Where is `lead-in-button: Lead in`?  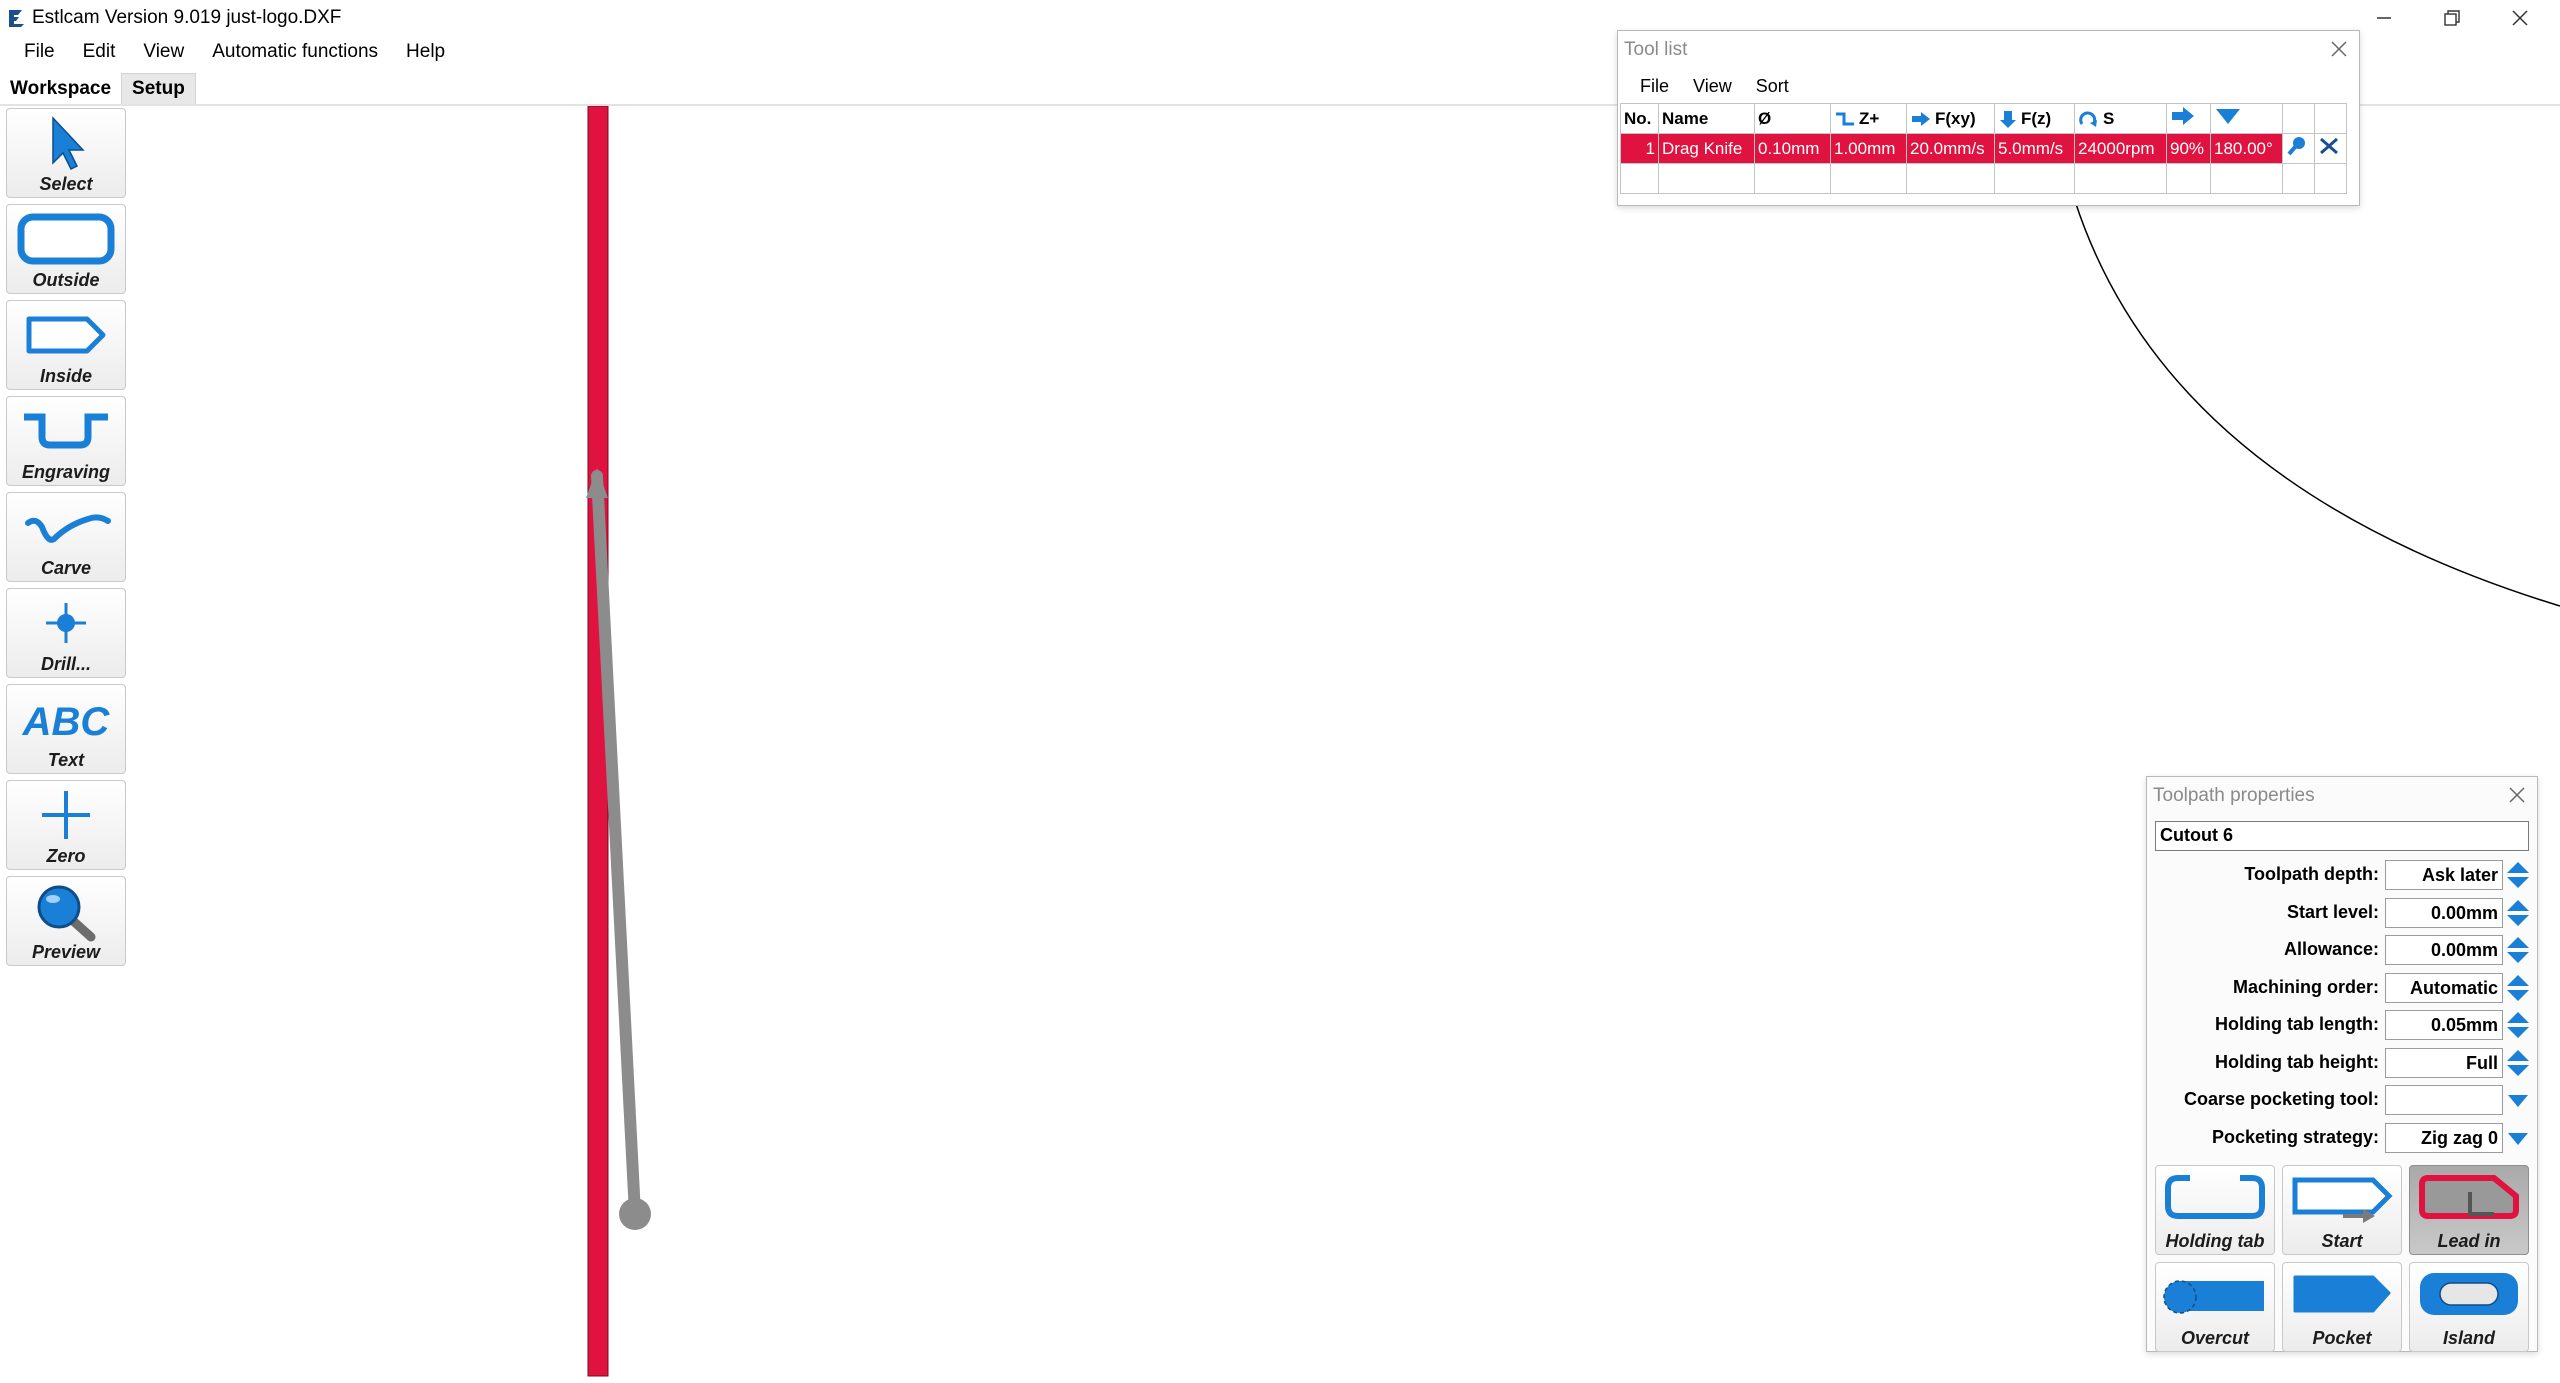 lead-in-button: Lead in is located at coordinates (2469, 1210).